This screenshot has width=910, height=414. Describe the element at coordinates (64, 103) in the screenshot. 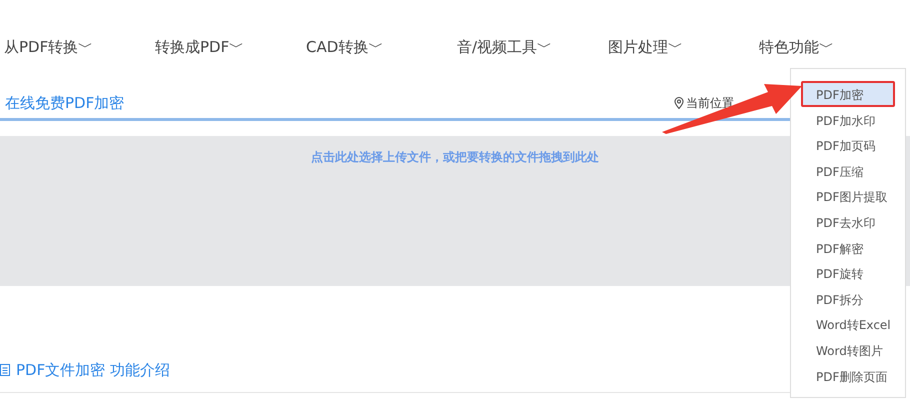

I see `page-title: 在线免费PDF加密` at that location.